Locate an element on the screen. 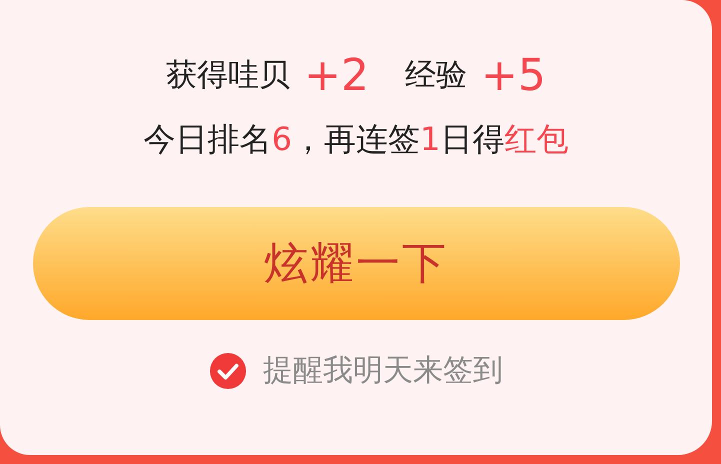 This screenshot has height=464, width=721. checkbox is located at coordinates (228, 371).